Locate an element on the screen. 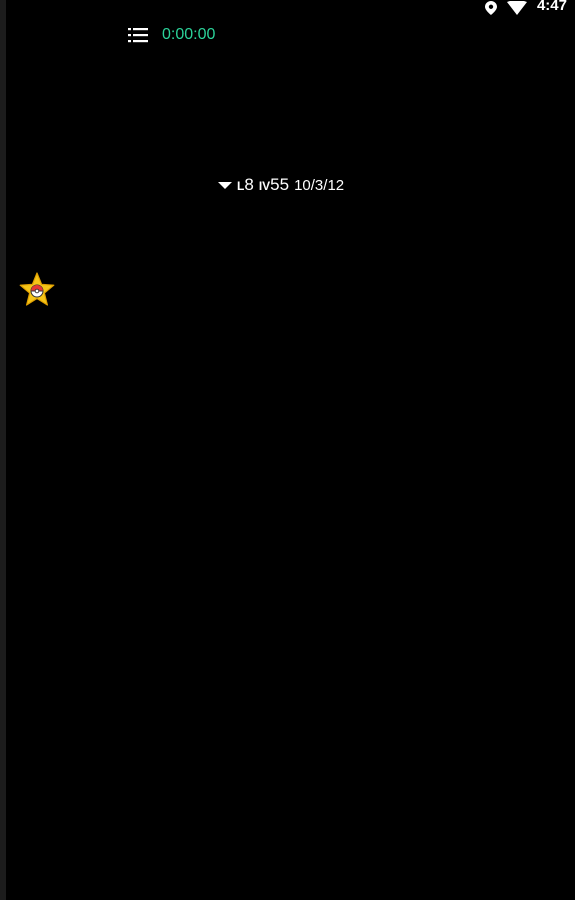 This screenshot has height=900, width=575. timer-display: 0:00:00 is located at coordinates (189, 34).